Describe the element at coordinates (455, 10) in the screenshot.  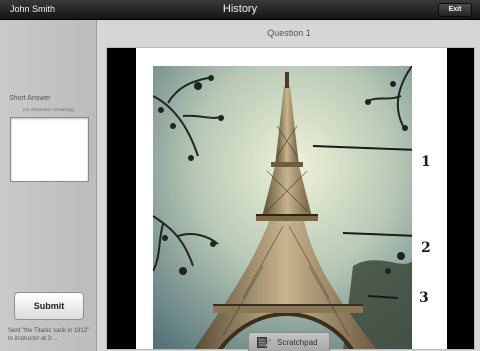
I see `exit-button: Exit` at that location.